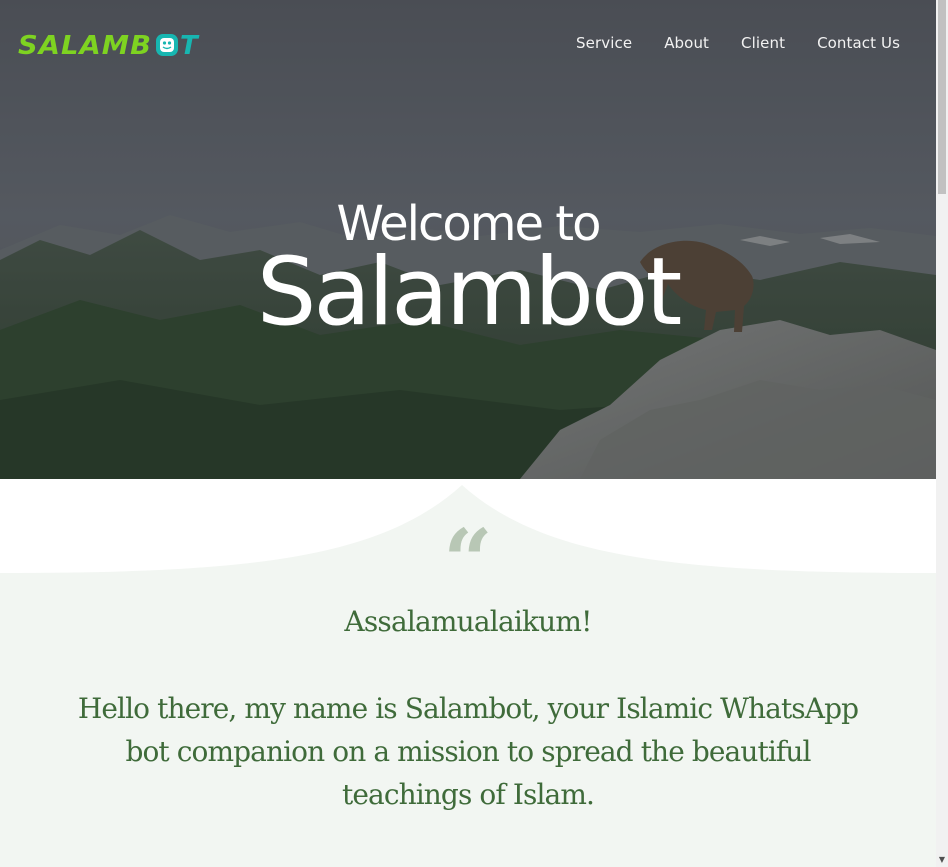  Describe the element at coordinates (604, 43) in the screenshot. I see `nav-link-service: Service` at that location.